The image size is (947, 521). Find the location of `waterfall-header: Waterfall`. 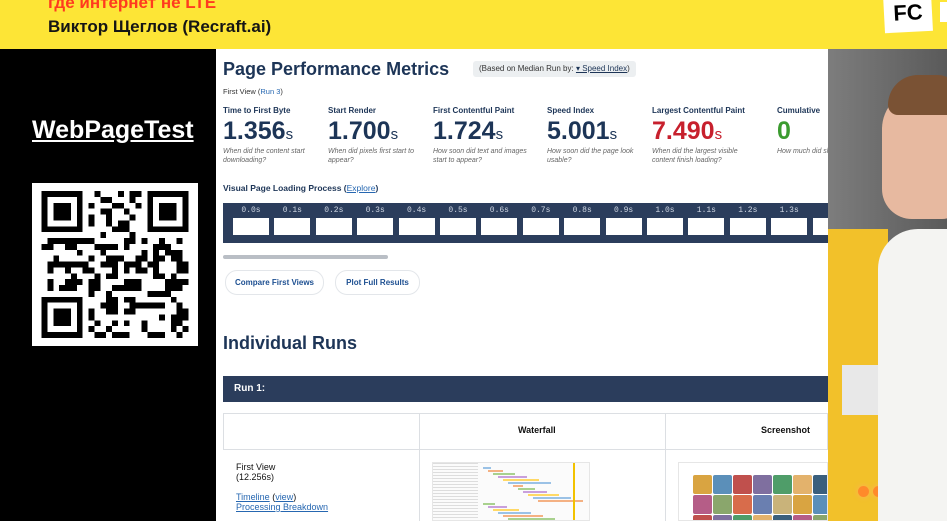

waterfall-header: Waterfall is located at coordinates (537, 430).